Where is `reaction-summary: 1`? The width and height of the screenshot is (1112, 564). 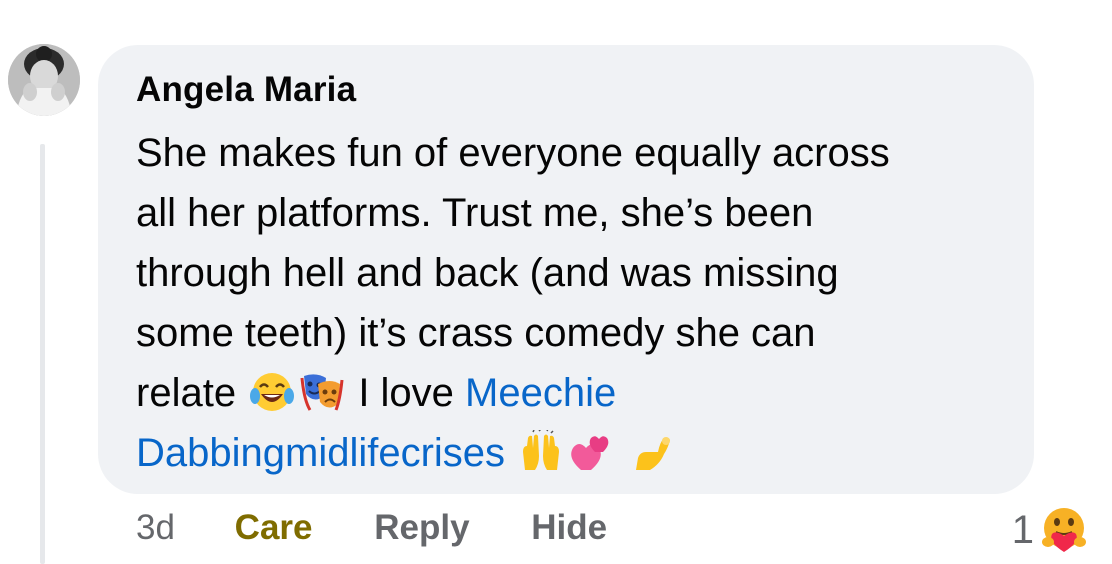 reaction-summary: 1 is located at coordinates (1051, 530).